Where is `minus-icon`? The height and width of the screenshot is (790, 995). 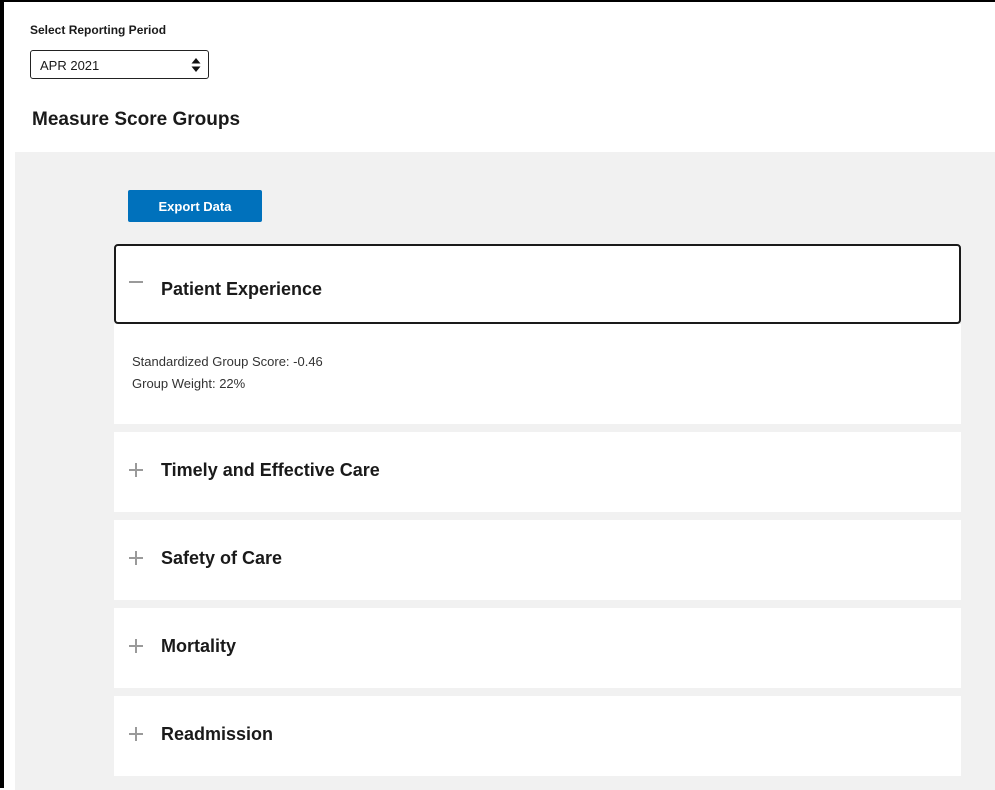 minus-icon is located at coordinates (136, 282).